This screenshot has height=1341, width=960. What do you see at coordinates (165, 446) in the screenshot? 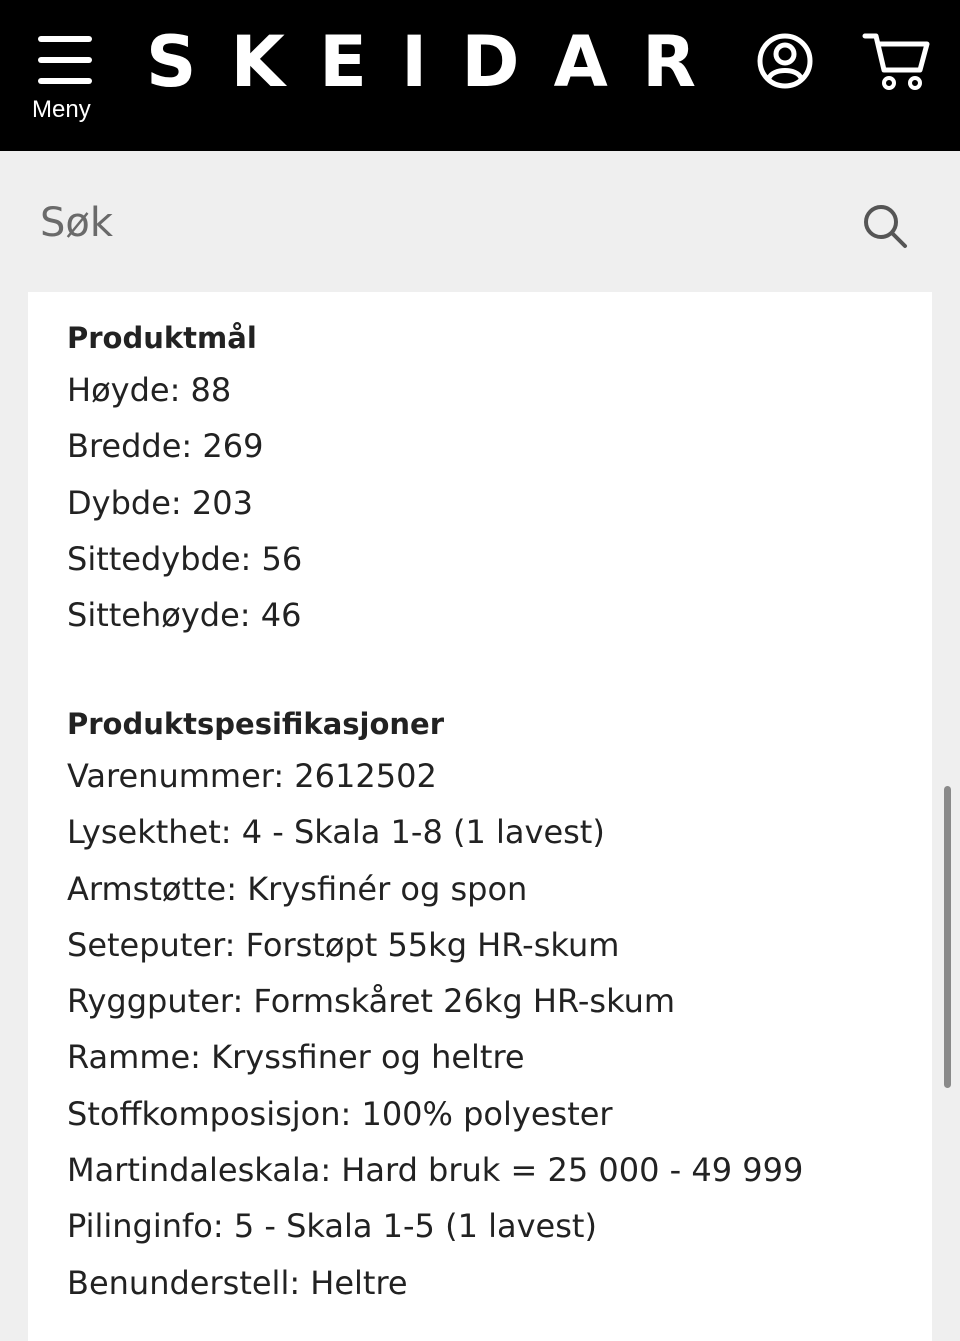
I see `spec-line: Bredde: 269` at bounding box center [165, 446].